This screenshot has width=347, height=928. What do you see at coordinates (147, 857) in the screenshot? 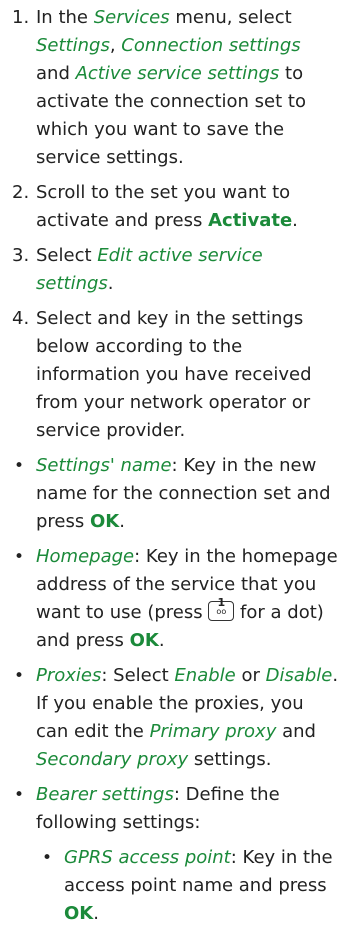
I see `gprs-access-point-term: GPRS access point` at bounding box center [147, 857].